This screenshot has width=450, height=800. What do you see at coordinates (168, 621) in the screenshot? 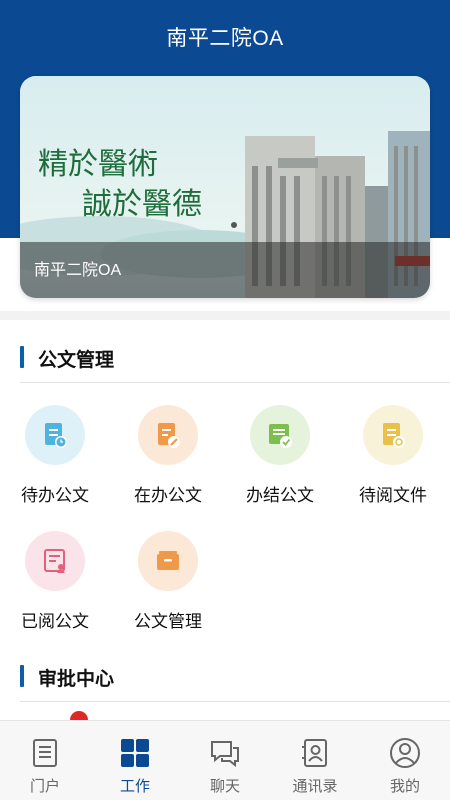
I see `tile-label: 公文管理` at bounding box center [168, 621].